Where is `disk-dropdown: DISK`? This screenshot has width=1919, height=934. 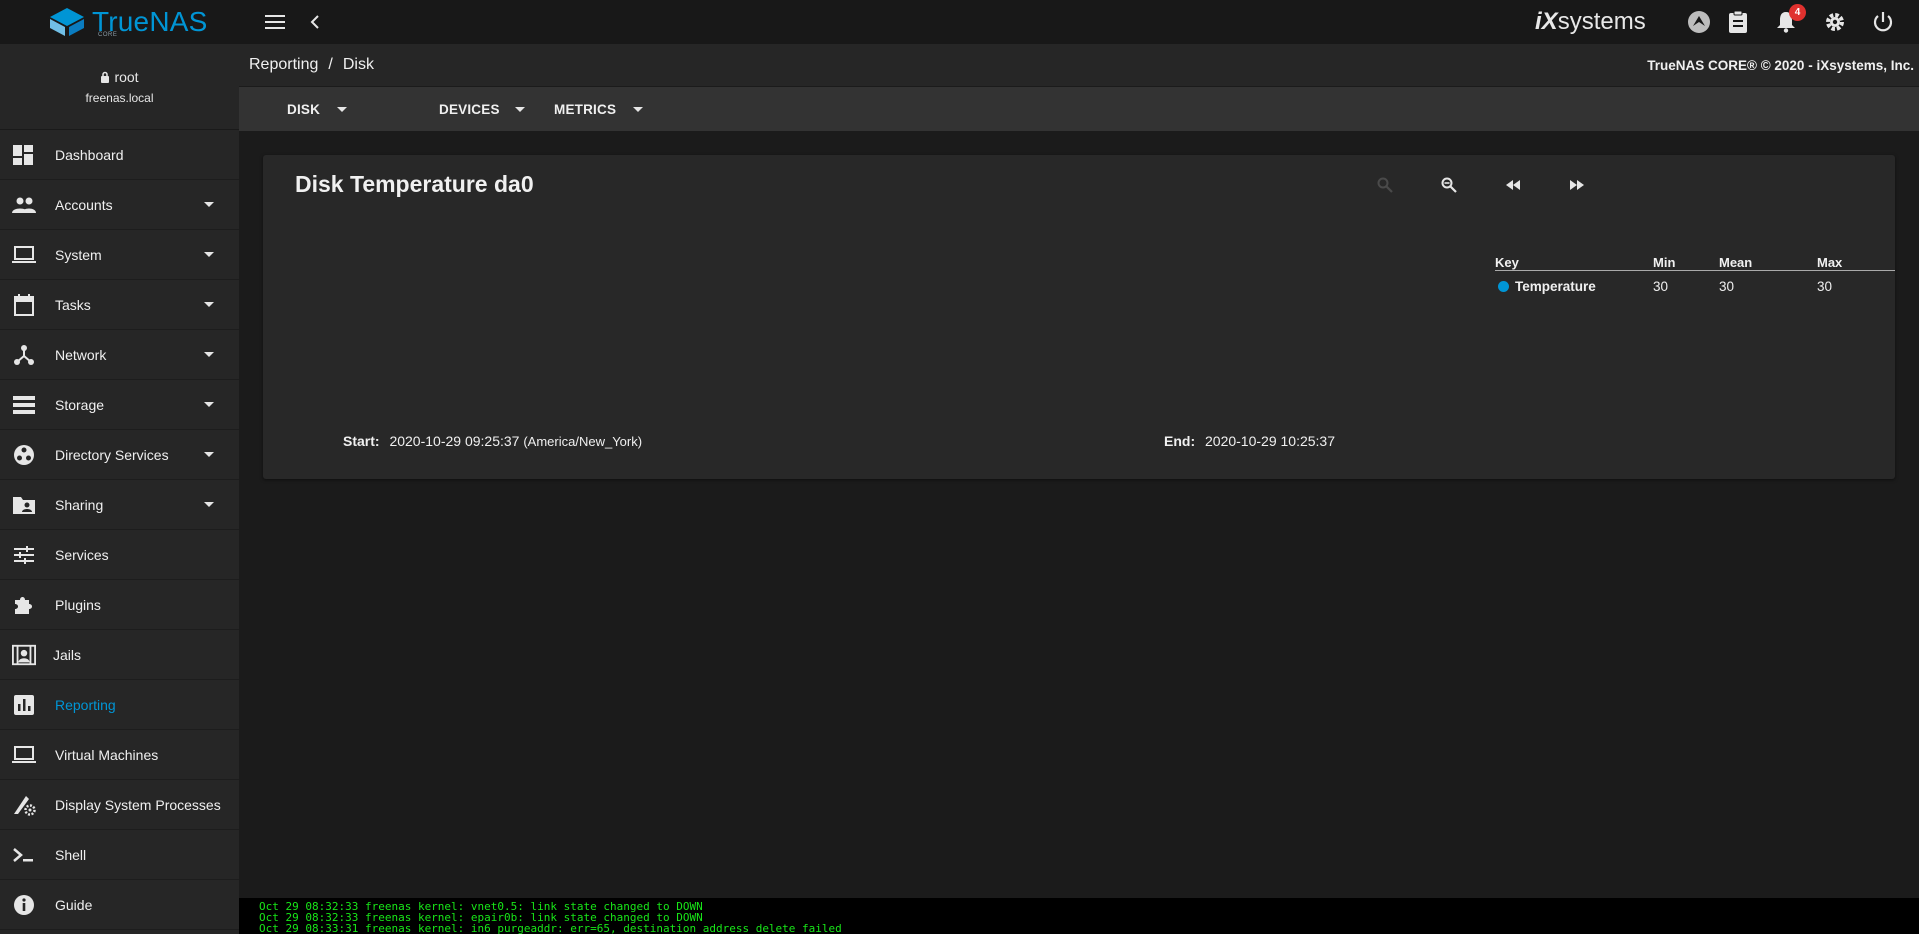 disk-dropdown: DISK is located at coordinates (327, 109).